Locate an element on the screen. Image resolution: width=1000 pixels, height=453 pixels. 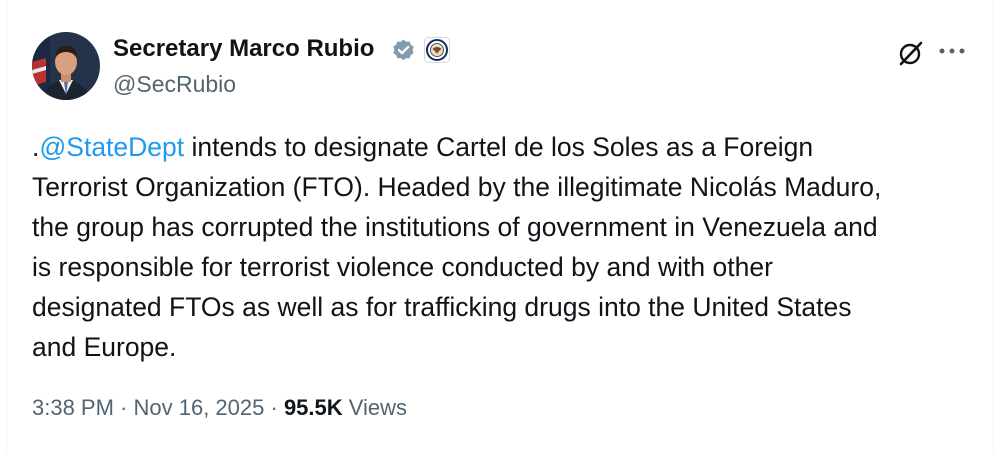
views-label: Views is located at coordinates (375, 407).